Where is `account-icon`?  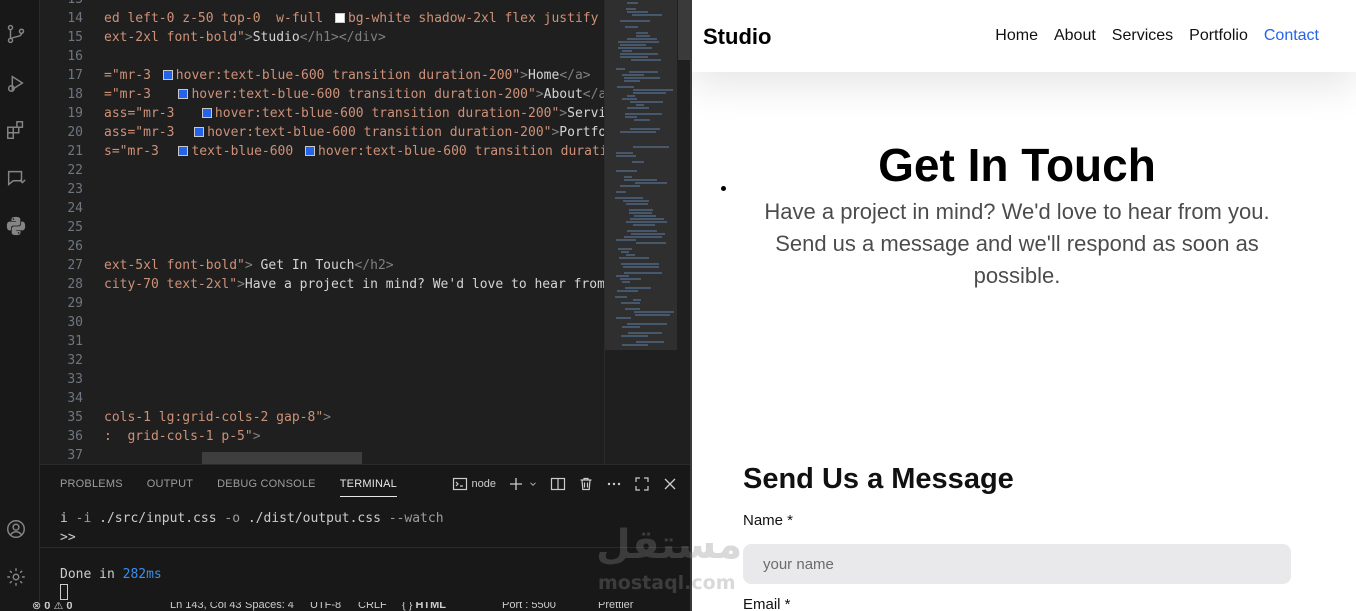
account-icon is located at coordinates (16, 529).